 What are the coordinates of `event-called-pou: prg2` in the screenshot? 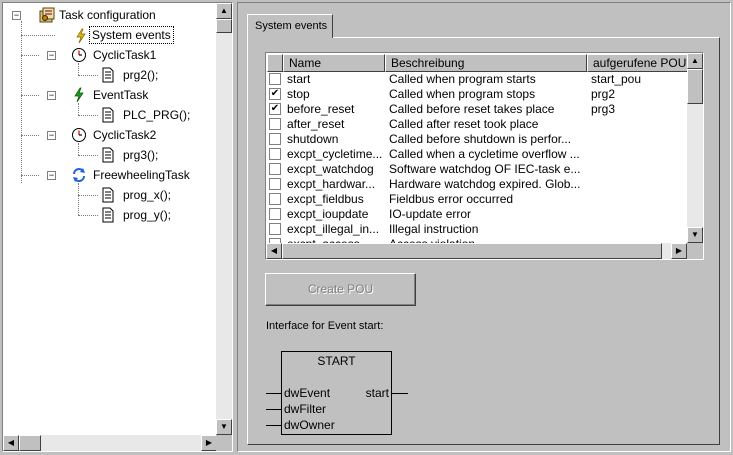 It's located at (603, 94).